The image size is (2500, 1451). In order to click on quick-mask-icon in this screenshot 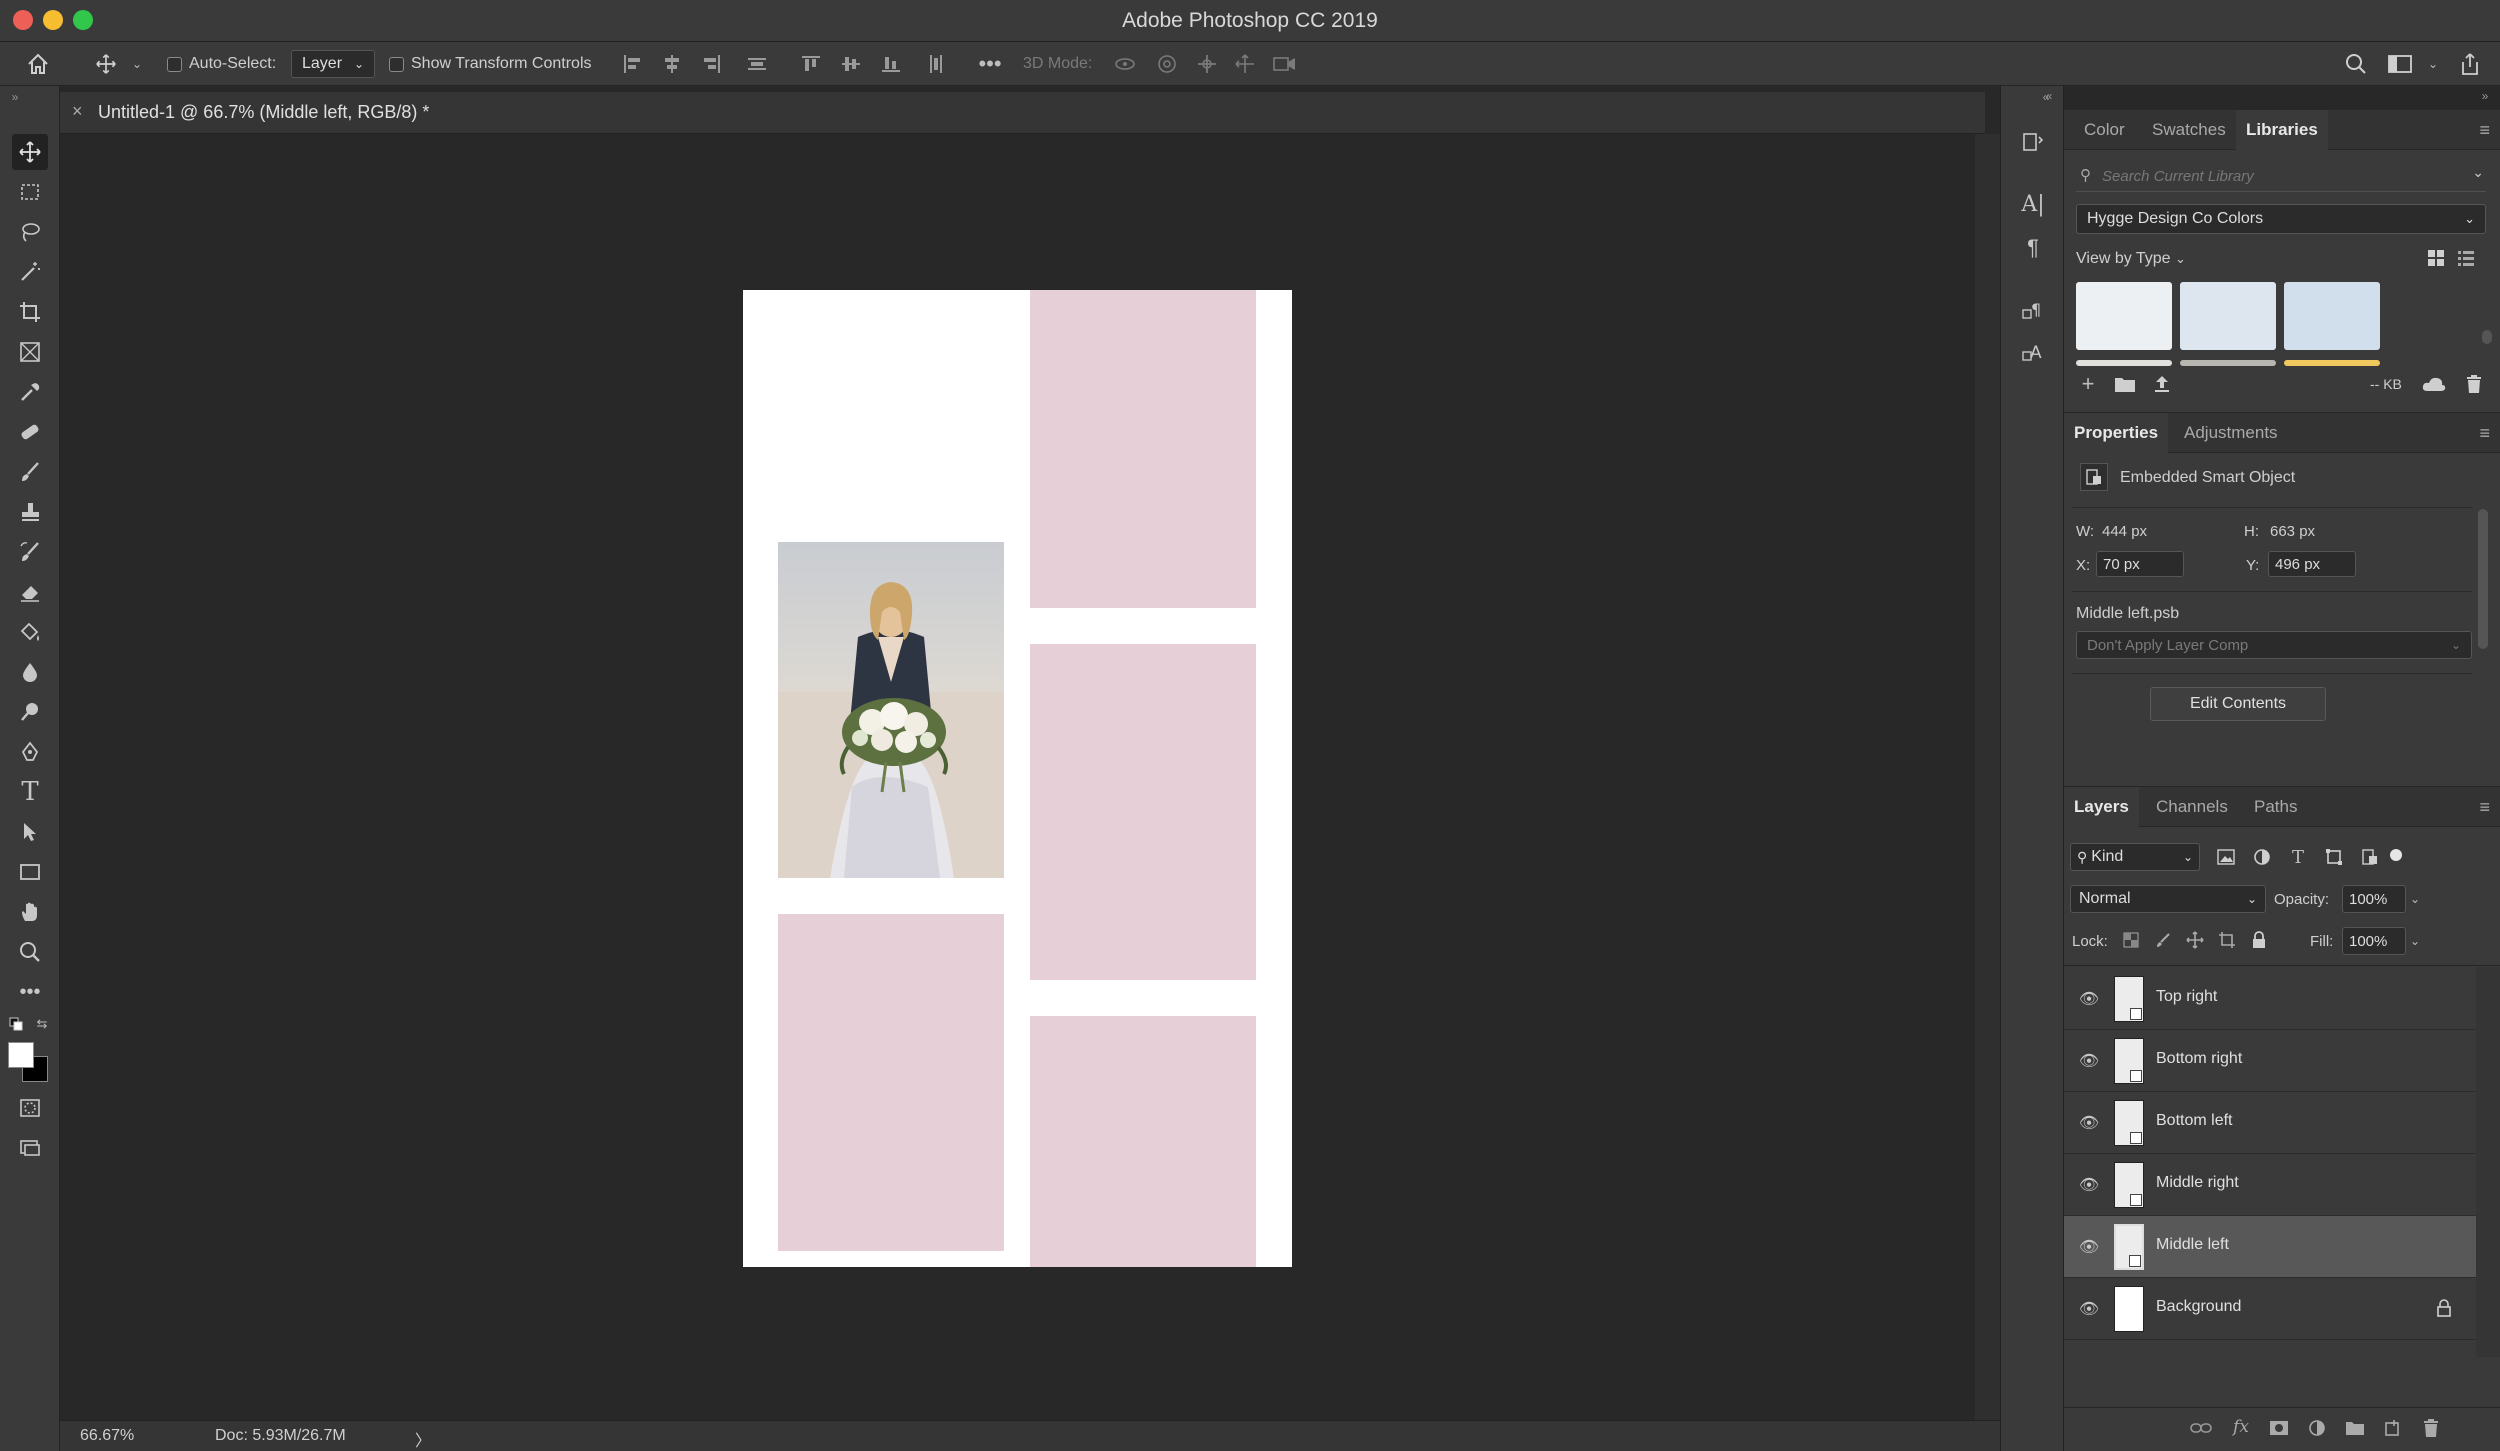, I will do `click(30, 1108)`.